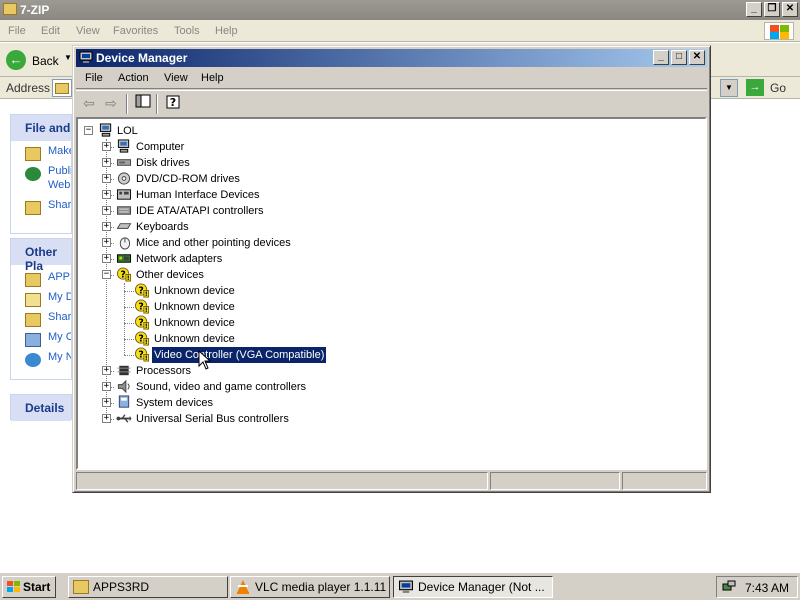 This screenshot has width=800, height=600. I want to click on tree-category-mice-and-other-pointing-devices: Mice and other pointing devices, so click(378, 243).